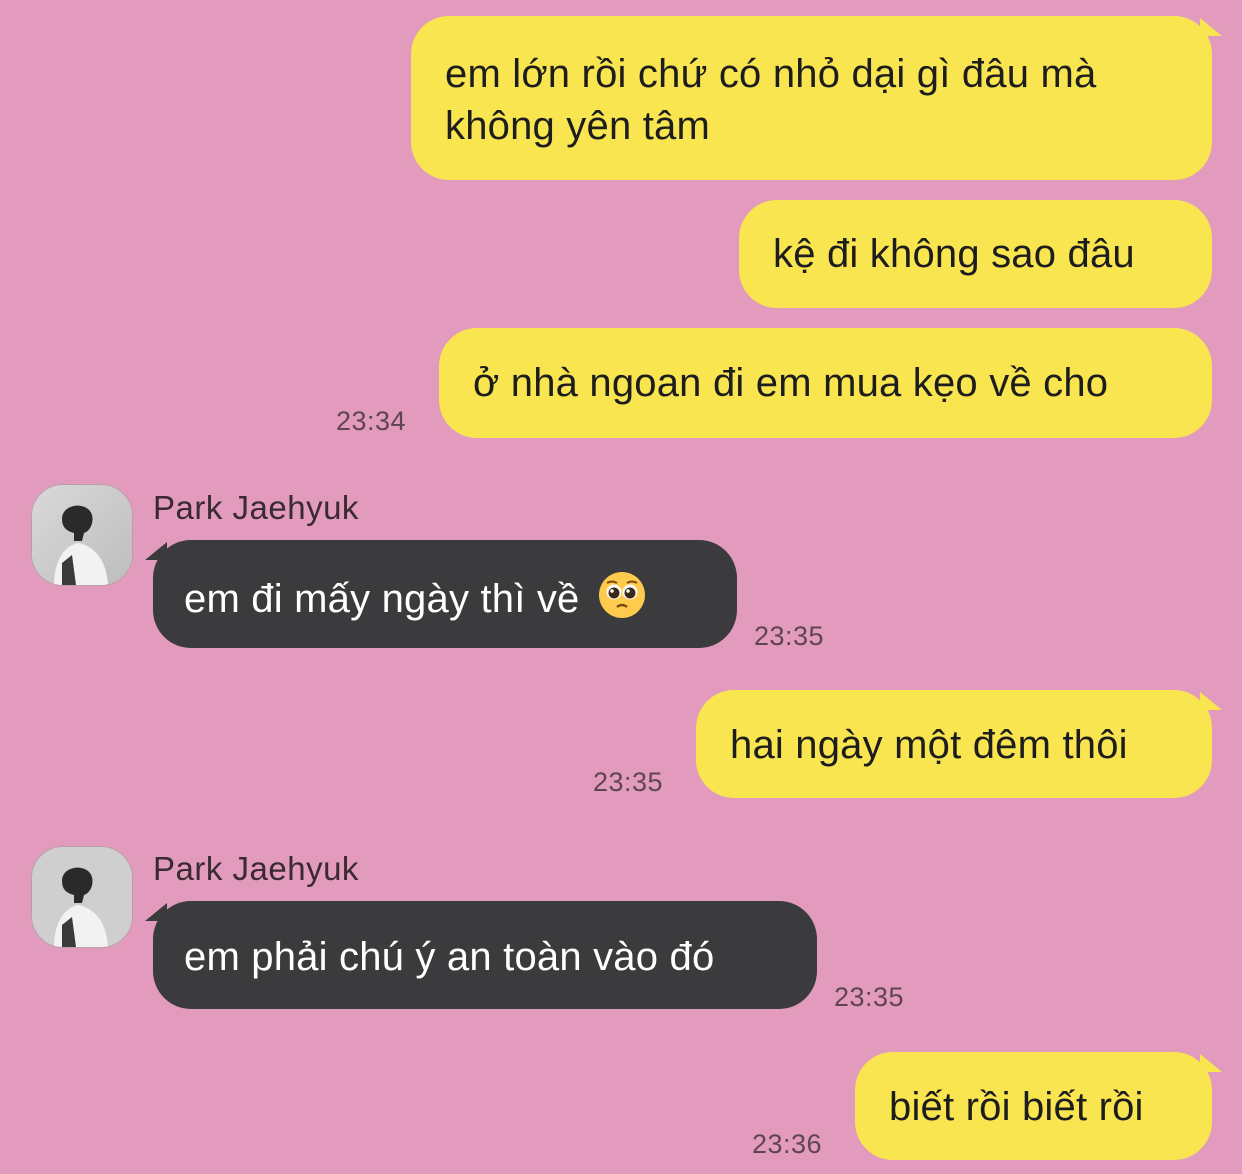  What do you see at coordinates (449, 957) in the screenshot?
I see `message-text: em phải chú ý an toàn vào đó` at bounding box center [449, 957].